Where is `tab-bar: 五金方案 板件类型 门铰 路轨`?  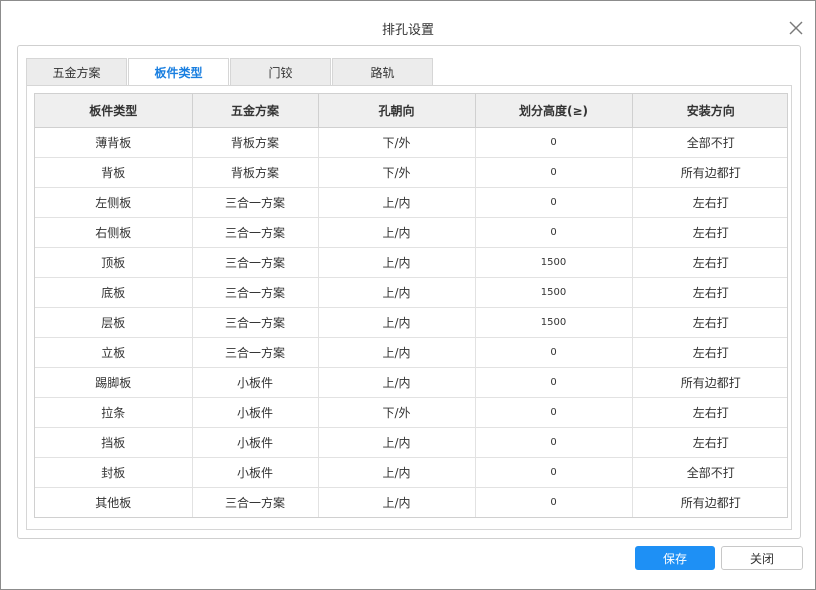 tab-bar: 五金方案 板件类型 门铰 路轨 is located at coordinates (230, 72).